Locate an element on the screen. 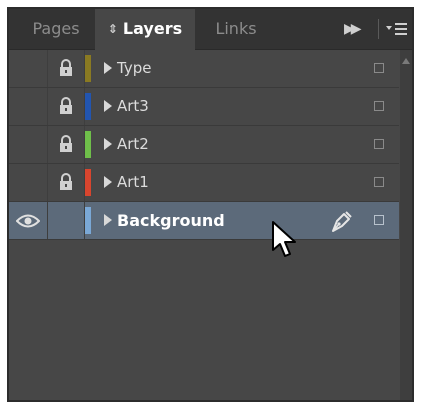  layer-name: Background is located at coordinates (171, 220).